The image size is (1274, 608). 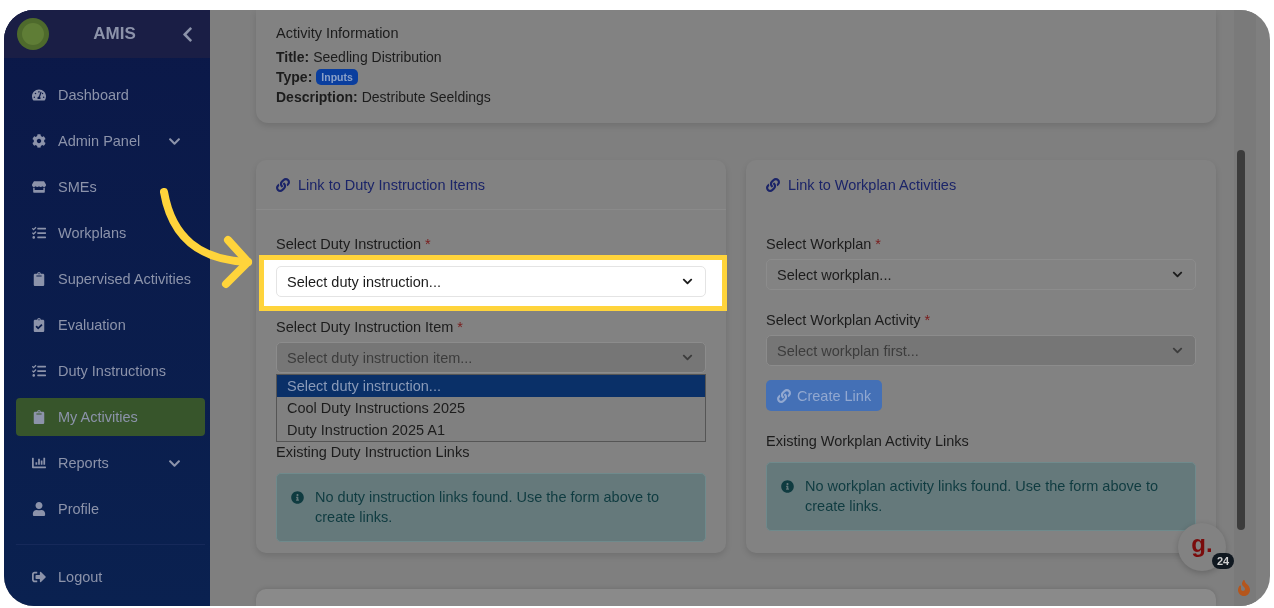 I want to click on logo-icon, so click(x=33, y=34).